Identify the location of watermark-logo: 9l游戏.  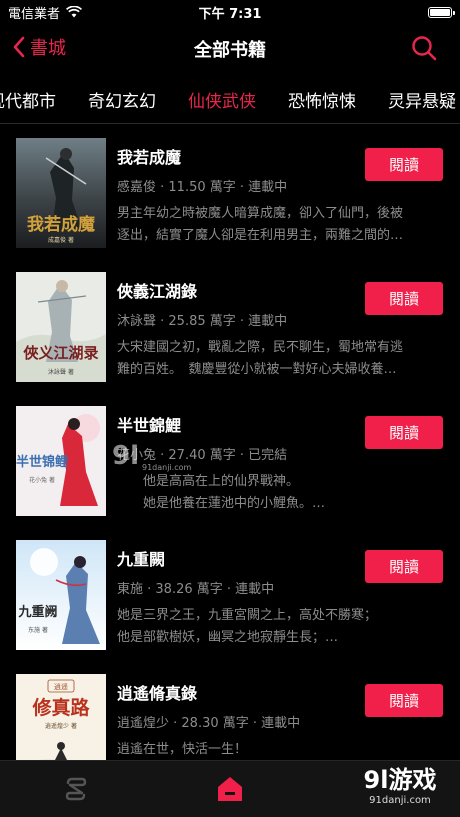
(400, 780).